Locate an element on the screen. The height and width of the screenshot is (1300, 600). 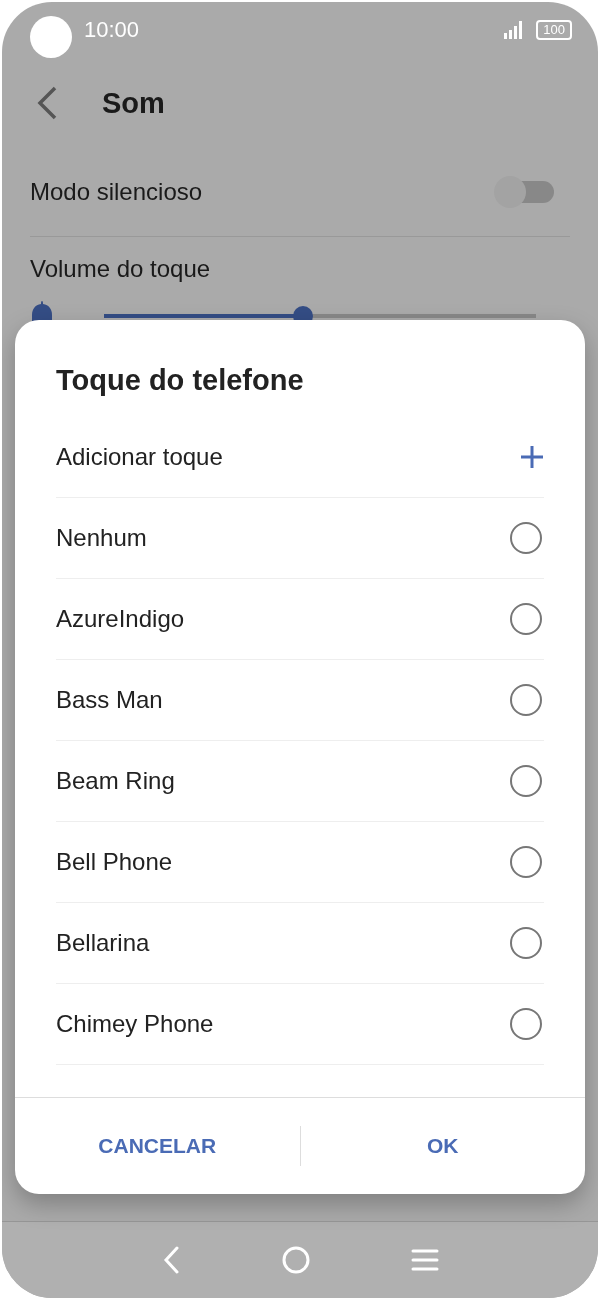
ringtone-name: Bass Man is located at coordinates (109, 700).